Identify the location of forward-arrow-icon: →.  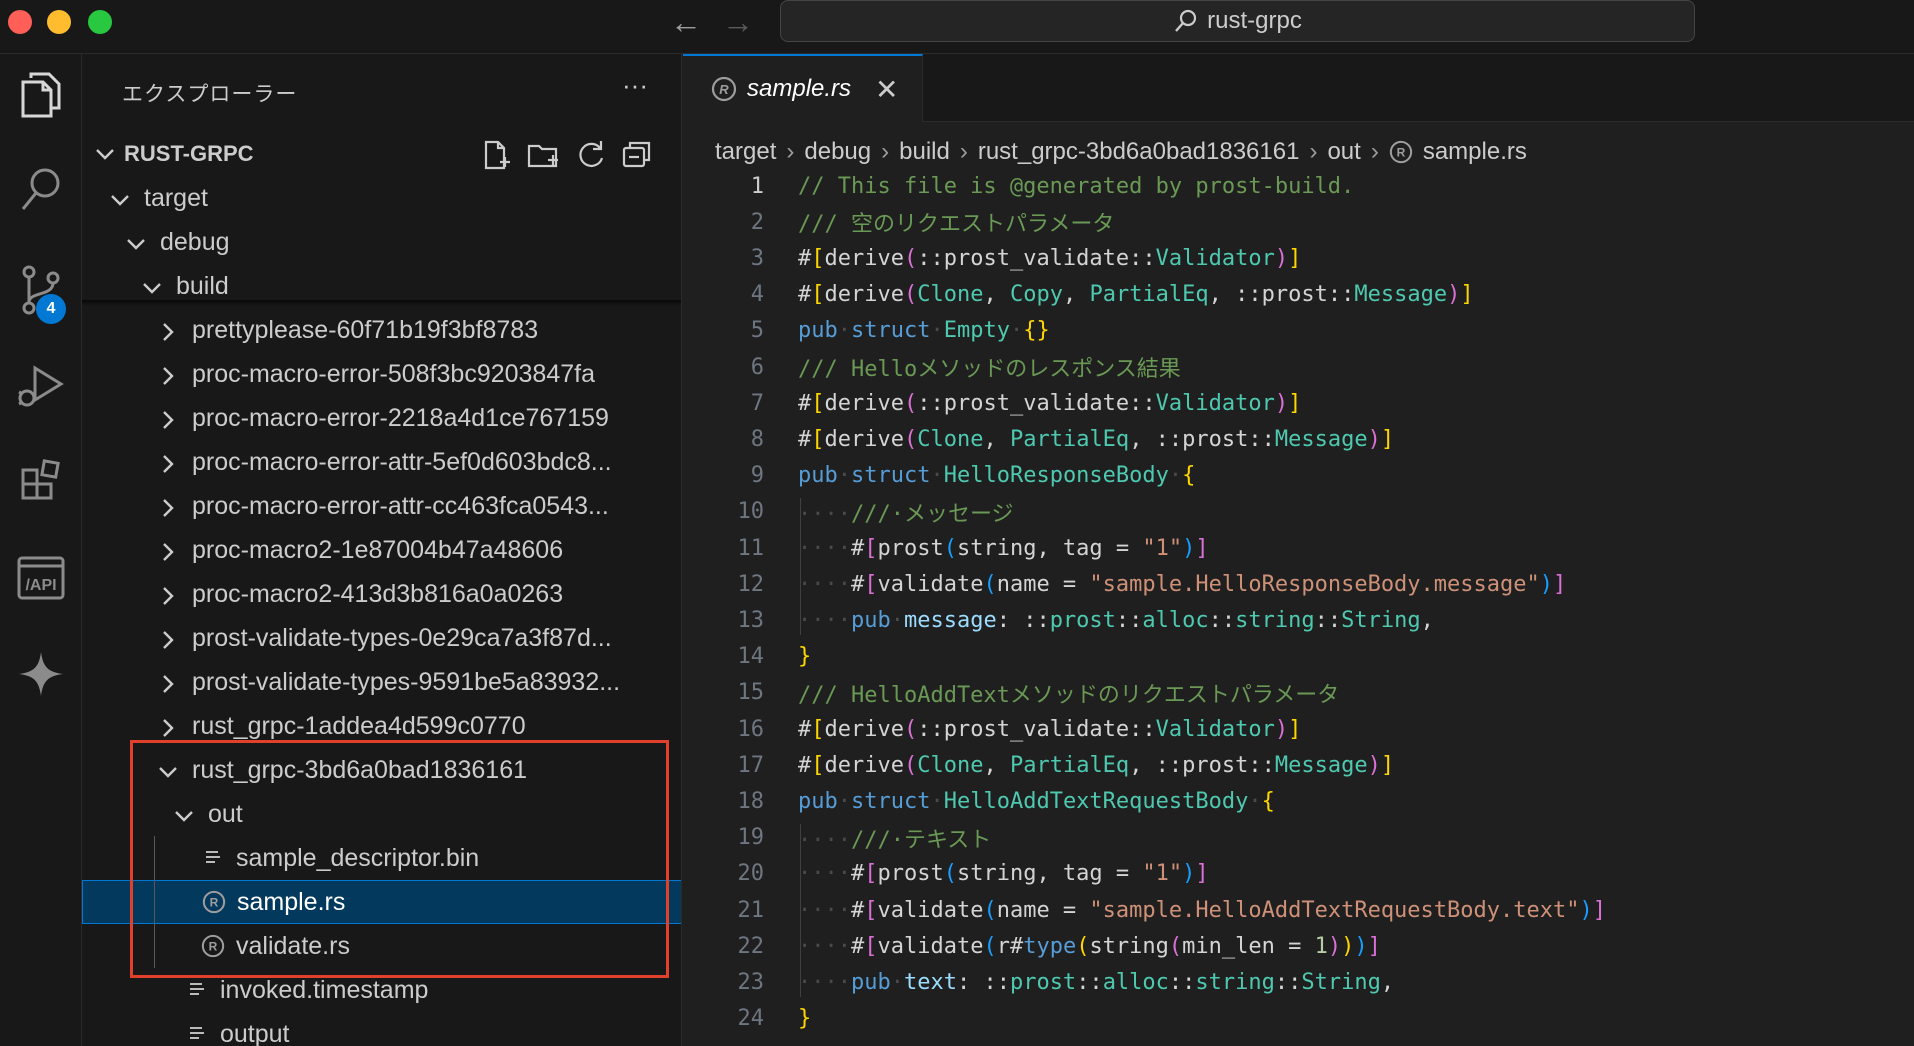
(738, 22).